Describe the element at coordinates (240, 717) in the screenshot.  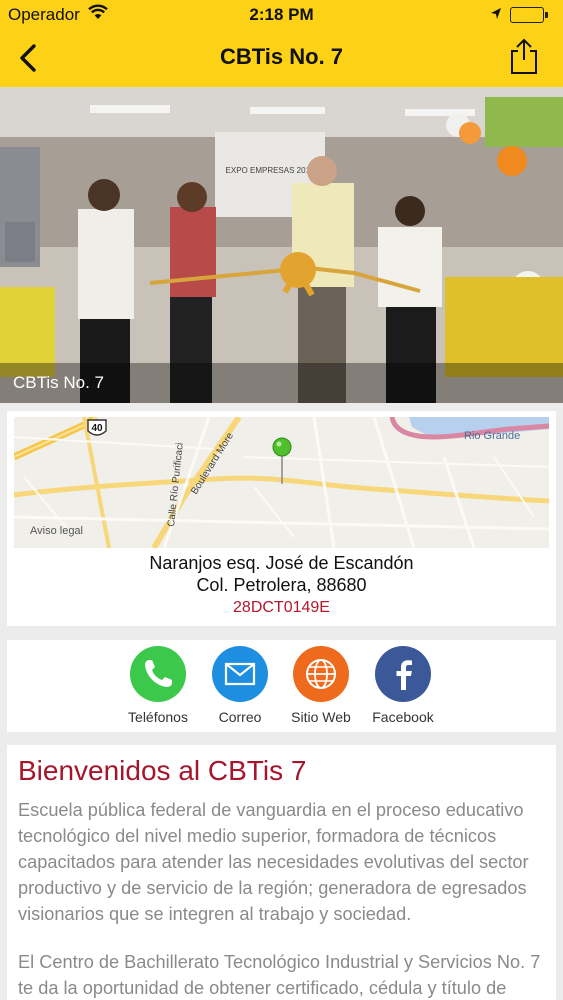
I see `mail-label: Correo` at that location.